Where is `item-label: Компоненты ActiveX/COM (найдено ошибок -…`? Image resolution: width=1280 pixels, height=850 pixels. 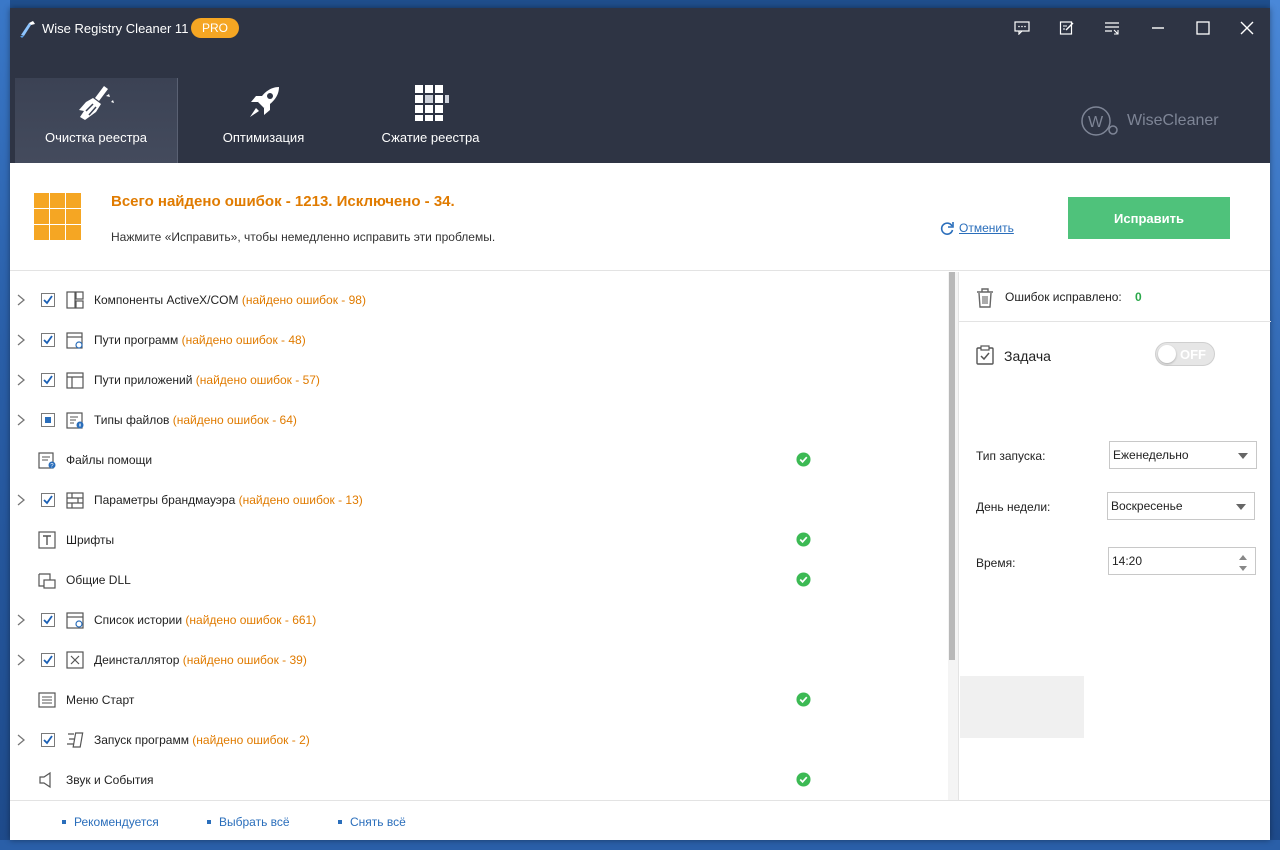
item-label: Компоненты ActiveX/COM (найдено ошибок -… is located at coordinates (230, 300).